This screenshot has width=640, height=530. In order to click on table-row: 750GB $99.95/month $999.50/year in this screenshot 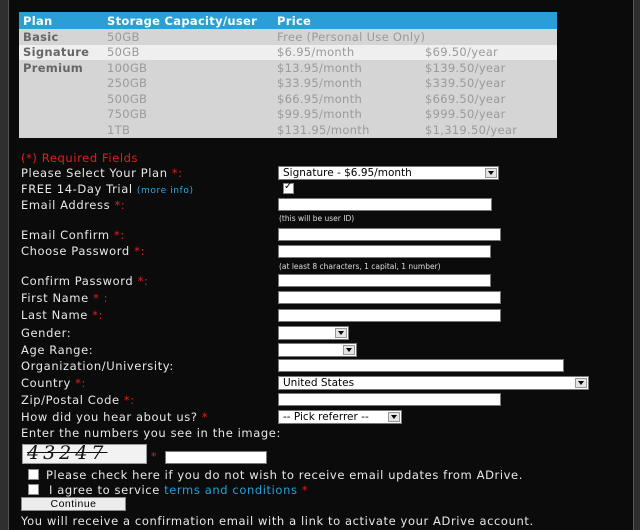, I will do `click(288, 114)`.